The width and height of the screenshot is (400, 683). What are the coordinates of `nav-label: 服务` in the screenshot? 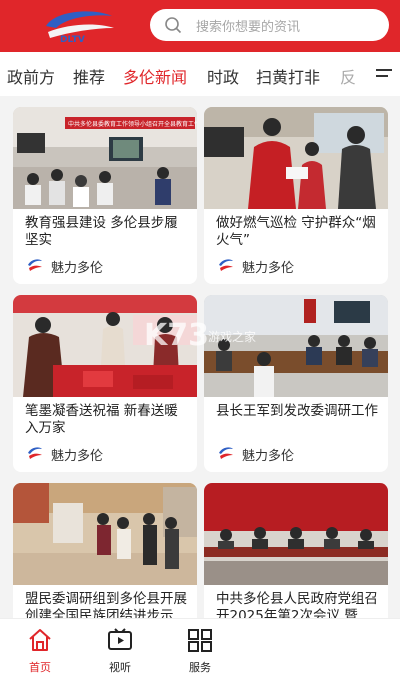 It's located at (200, 667).